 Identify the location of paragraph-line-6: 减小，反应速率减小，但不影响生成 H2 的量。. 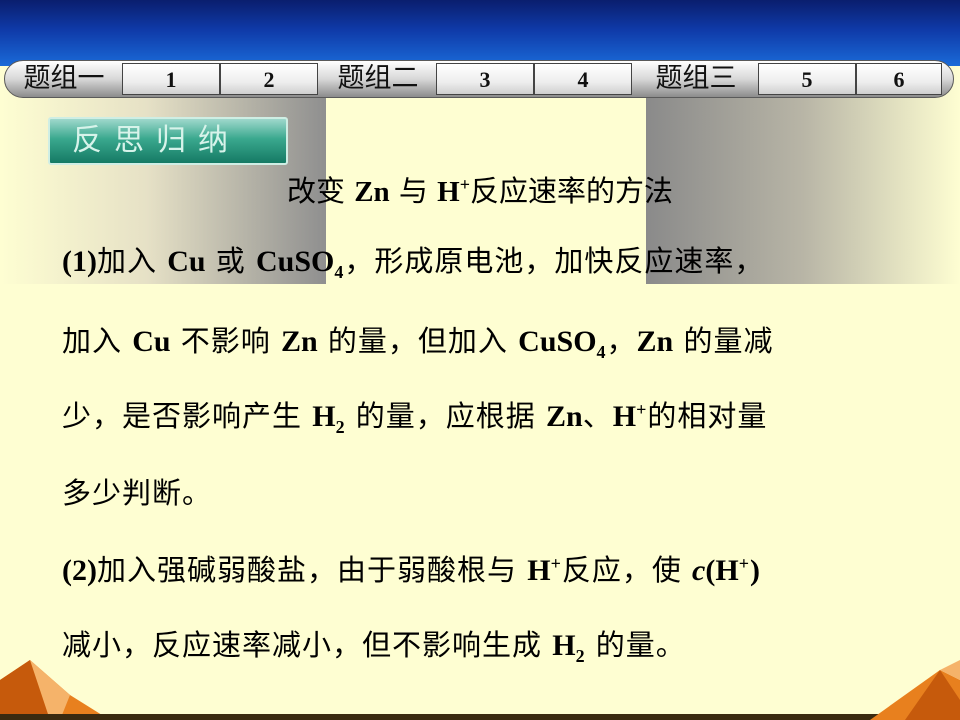
(374, 644).